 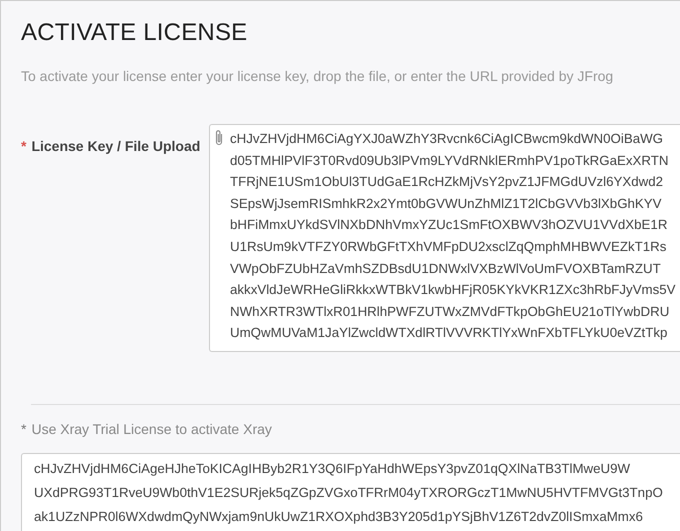 I want to click on page-description: To activate your license enter your license key, drop the file, or enter the URL provided by JFrog, so click(x=317, y=76).